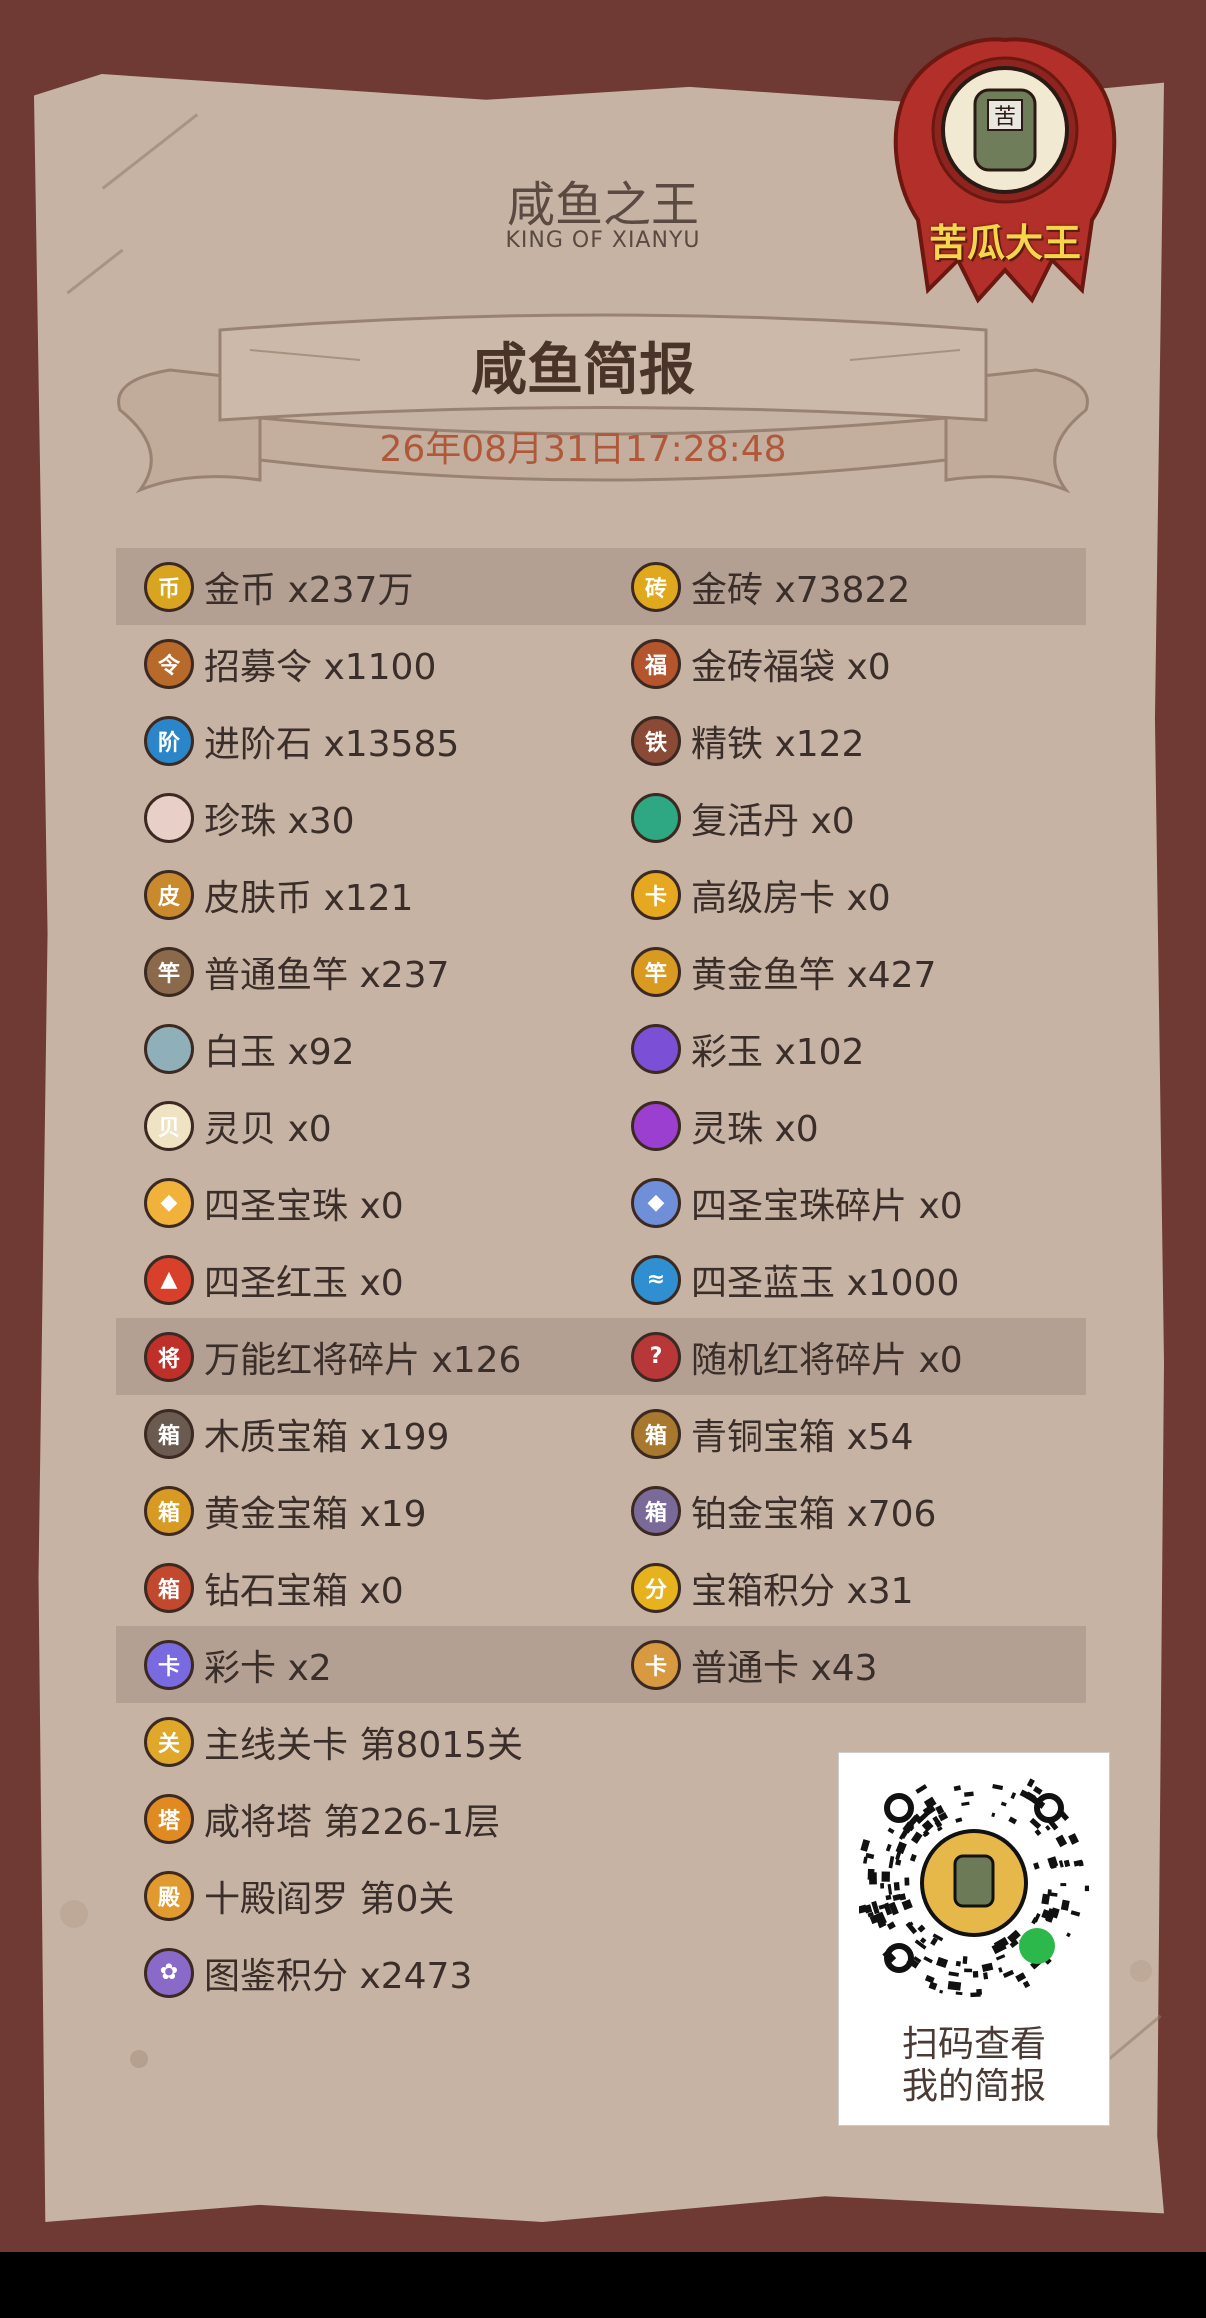  Describe the element at coordinates (783, 1510) in the screenshot. I see `resource-item: 箱铂金宝箱 x706` at that location.